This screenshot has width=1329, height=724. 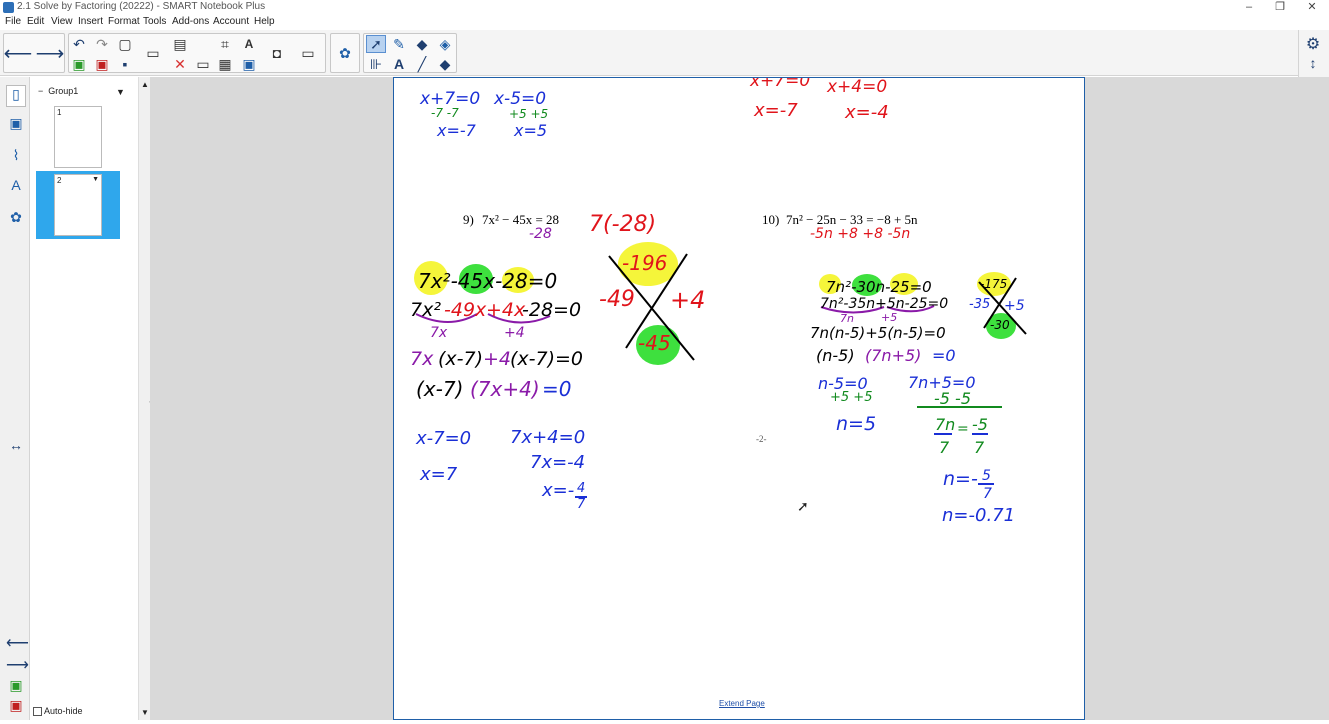 I want to click on hw-text: 7n²-30n-25=0, so click(x=879, y=287).